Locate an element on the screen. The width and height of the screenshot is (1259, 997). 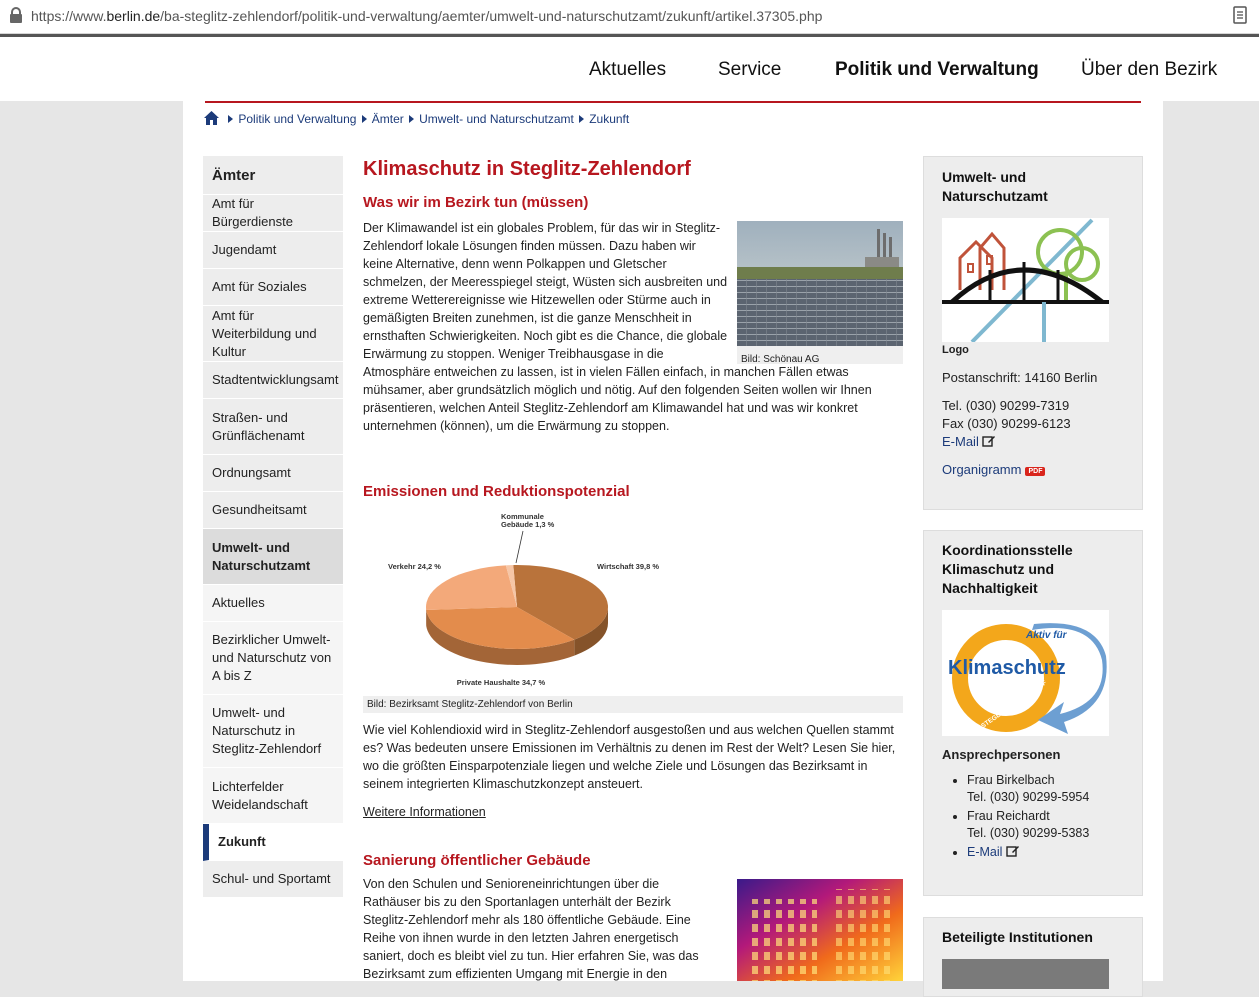
float-spacer is located at coordinates (816, 290).